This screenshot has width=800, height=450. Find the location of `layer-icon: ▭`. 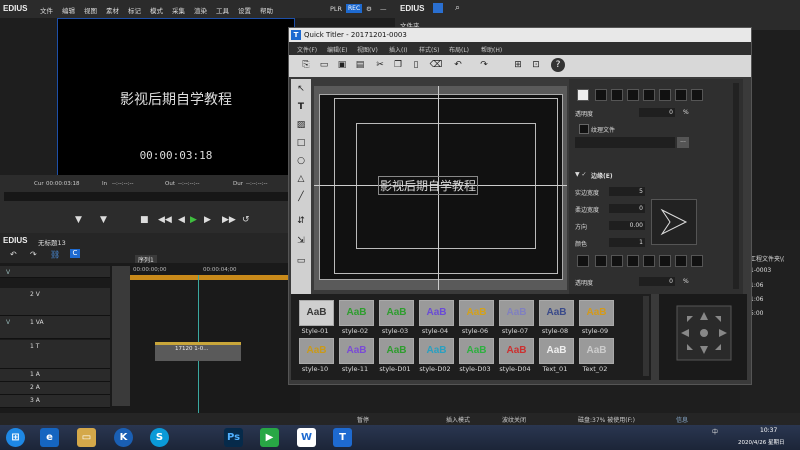

layer-icon: ▭ is located at coordinates (301, 261).